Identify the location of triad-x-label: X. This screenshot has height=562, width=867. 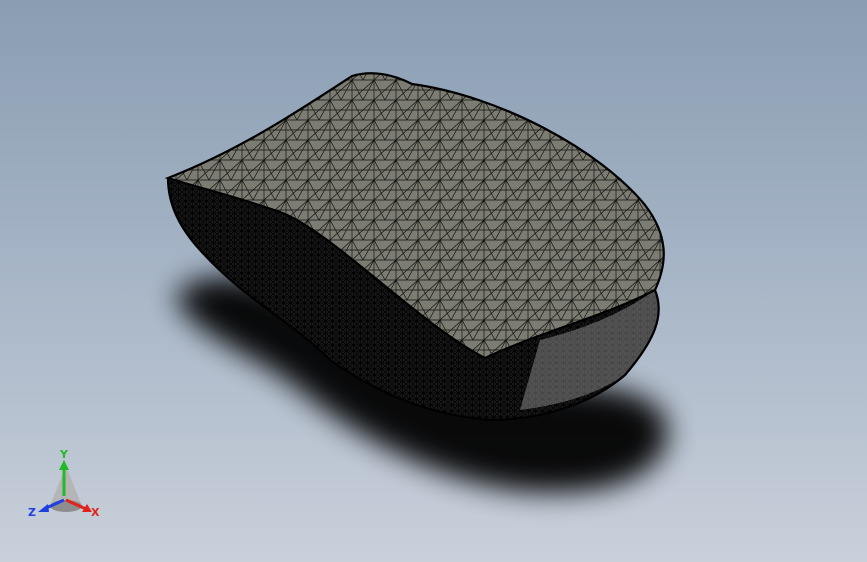
(95, 512).